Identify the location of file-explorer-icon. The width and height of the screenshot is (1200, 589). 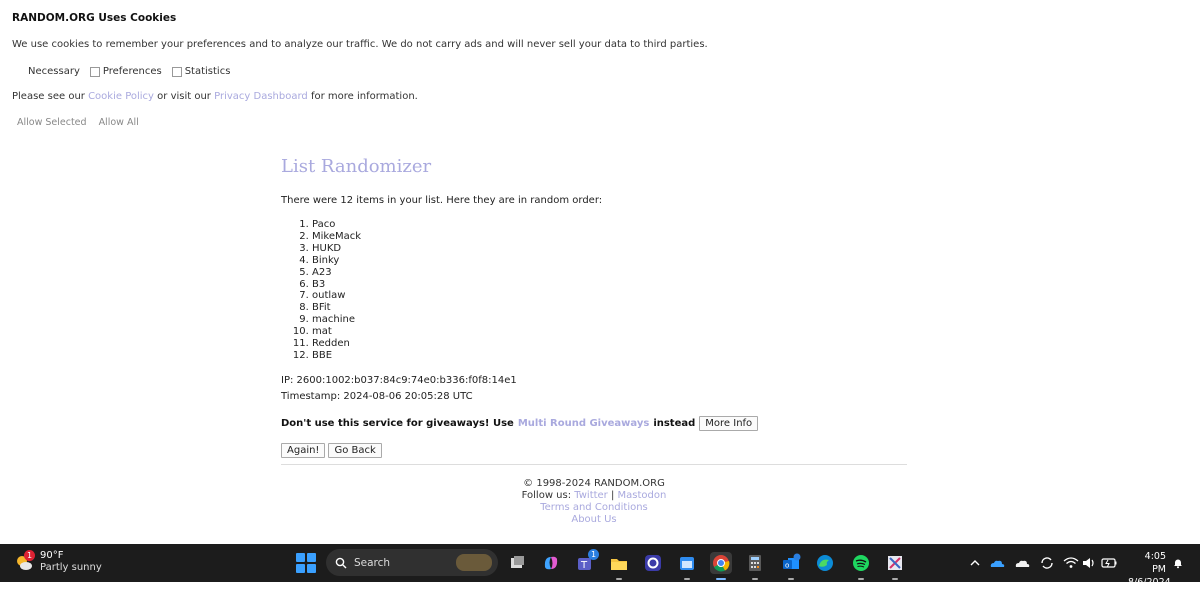
(619, 566).